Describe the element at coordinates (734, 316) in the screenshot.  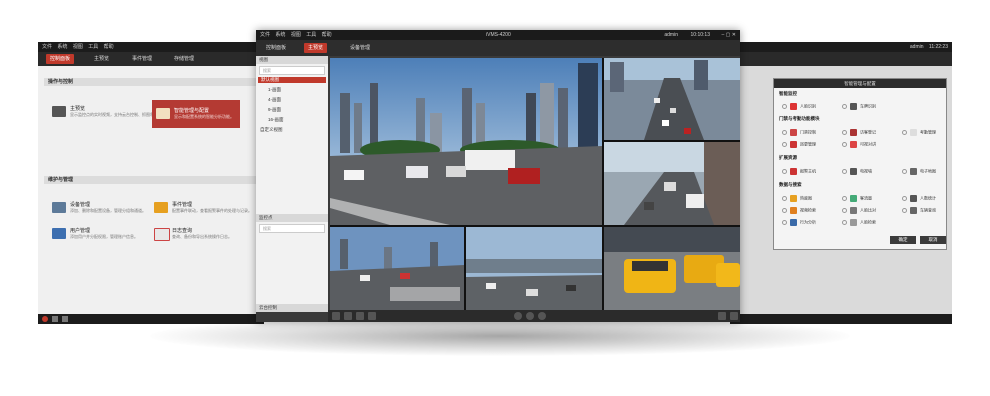
I see `close-icon` at that location.